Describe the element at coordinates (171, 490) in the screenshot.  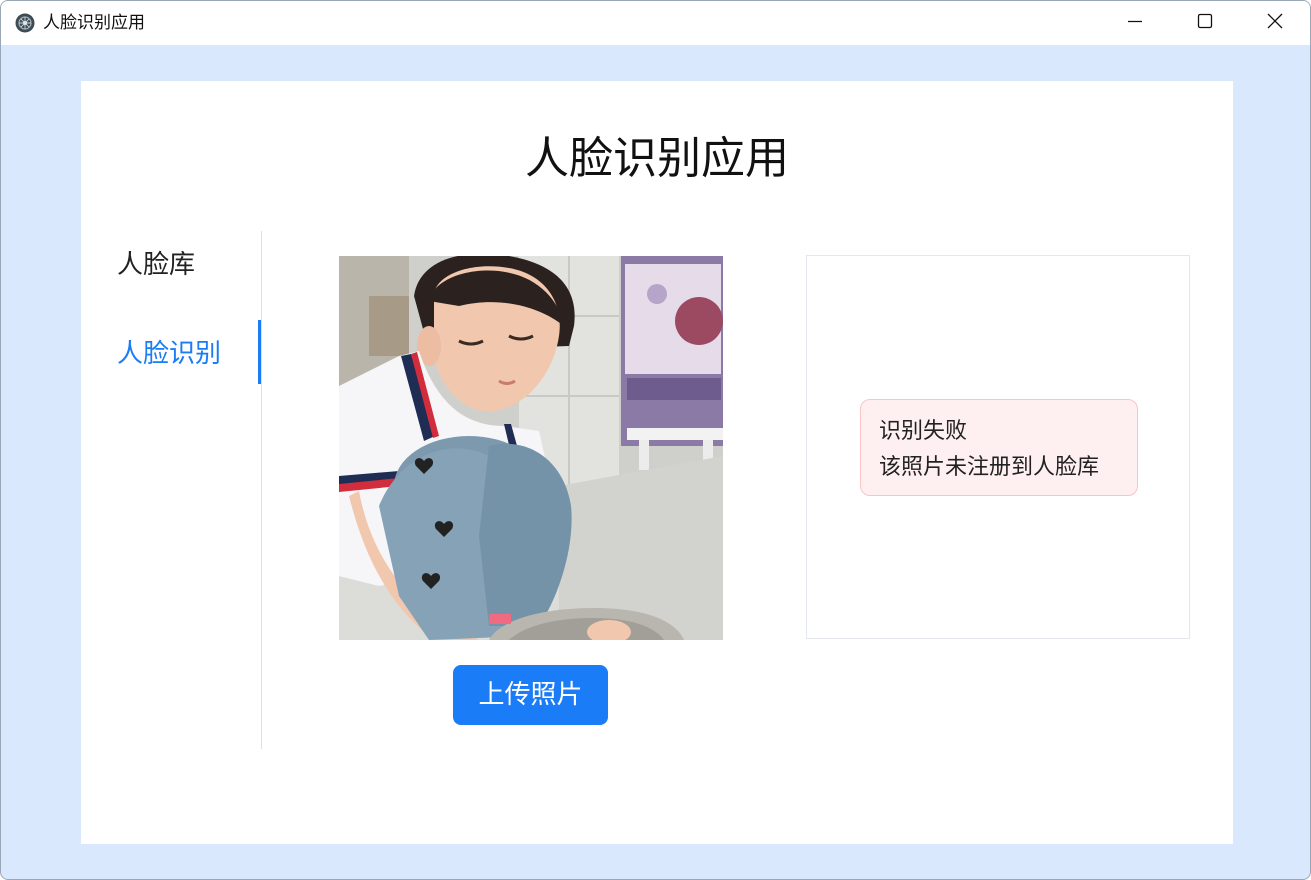
I see `sidebar-menu: 人脸库 人脸识别` at that location.